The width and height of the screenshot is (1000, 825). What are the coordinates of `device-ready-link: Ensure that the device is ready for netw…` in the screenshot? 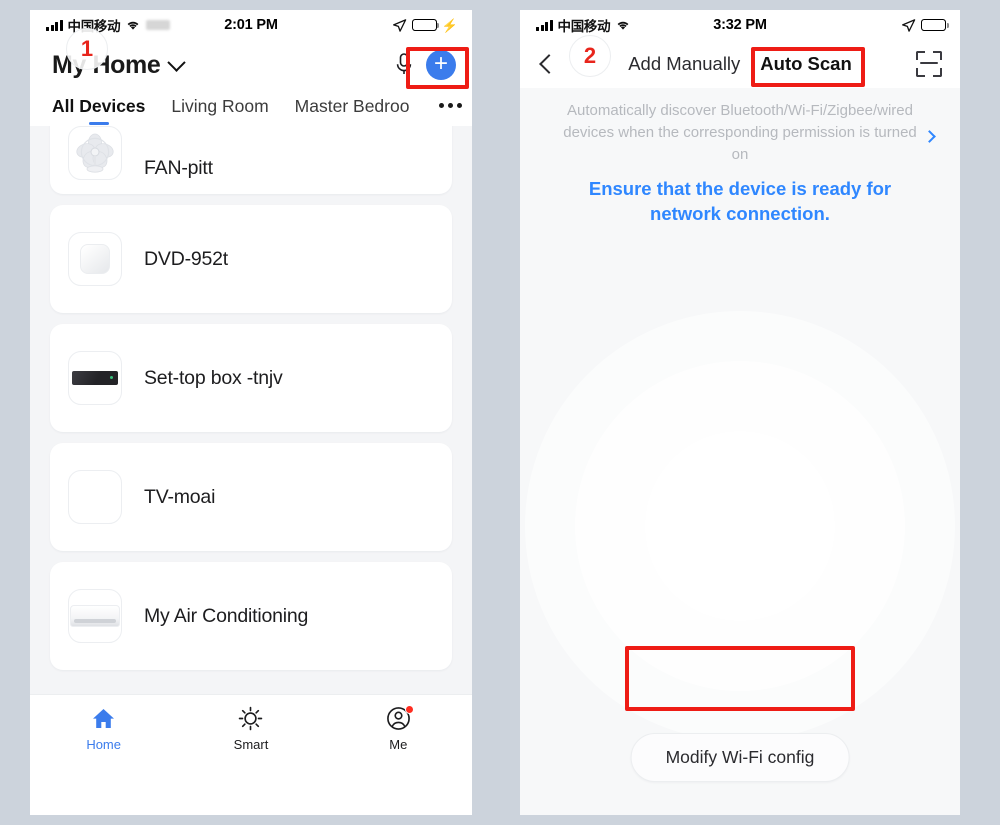 It's located at (740, 196).